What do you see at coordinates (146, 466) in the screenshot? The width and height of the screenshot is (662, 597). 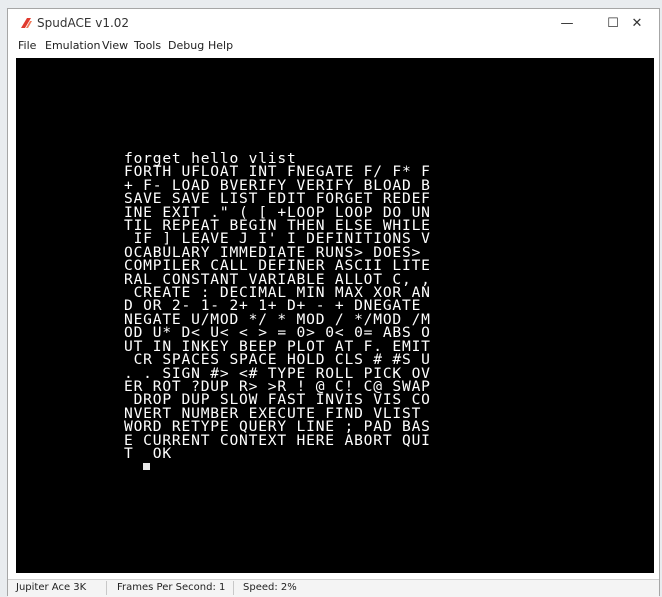 I see `text-cursor` at bounding box center [146, 466].